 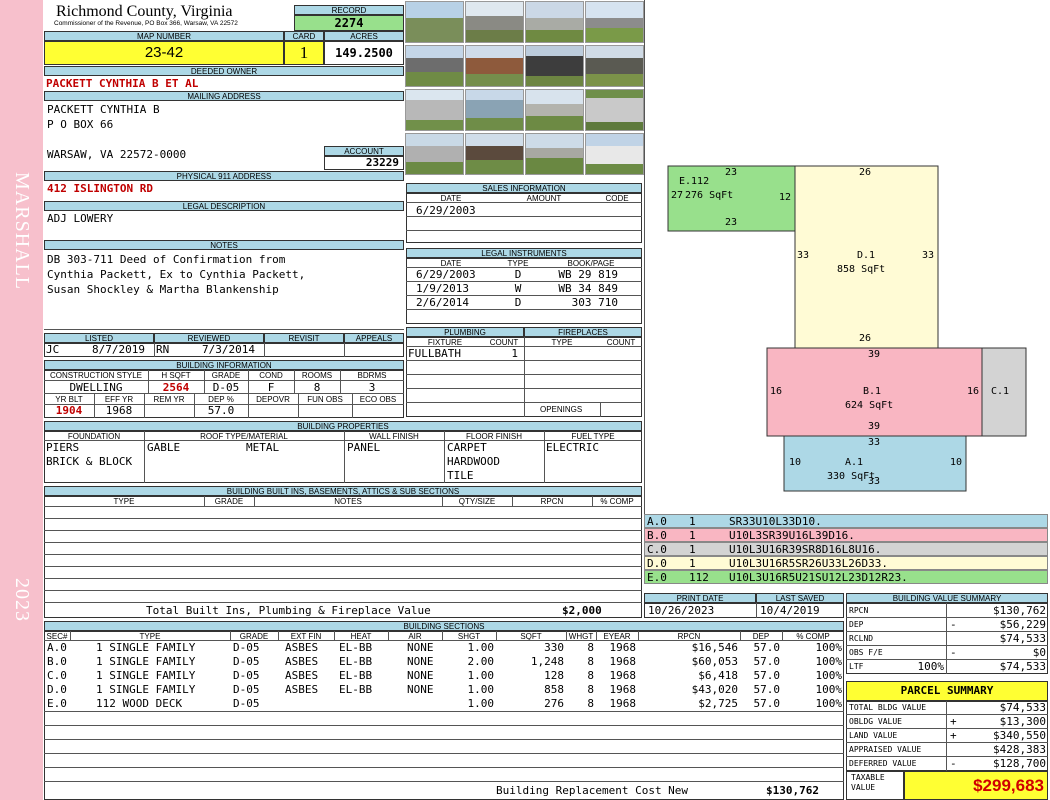 I want to click on listed-by: JC, so click(x=53, y=349).